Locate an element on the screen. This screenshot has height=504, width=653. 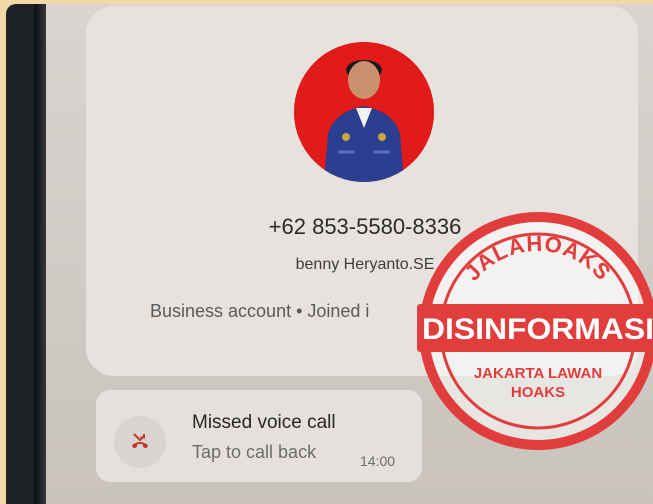
missed-call-icon is located at coordinates (140, 442).